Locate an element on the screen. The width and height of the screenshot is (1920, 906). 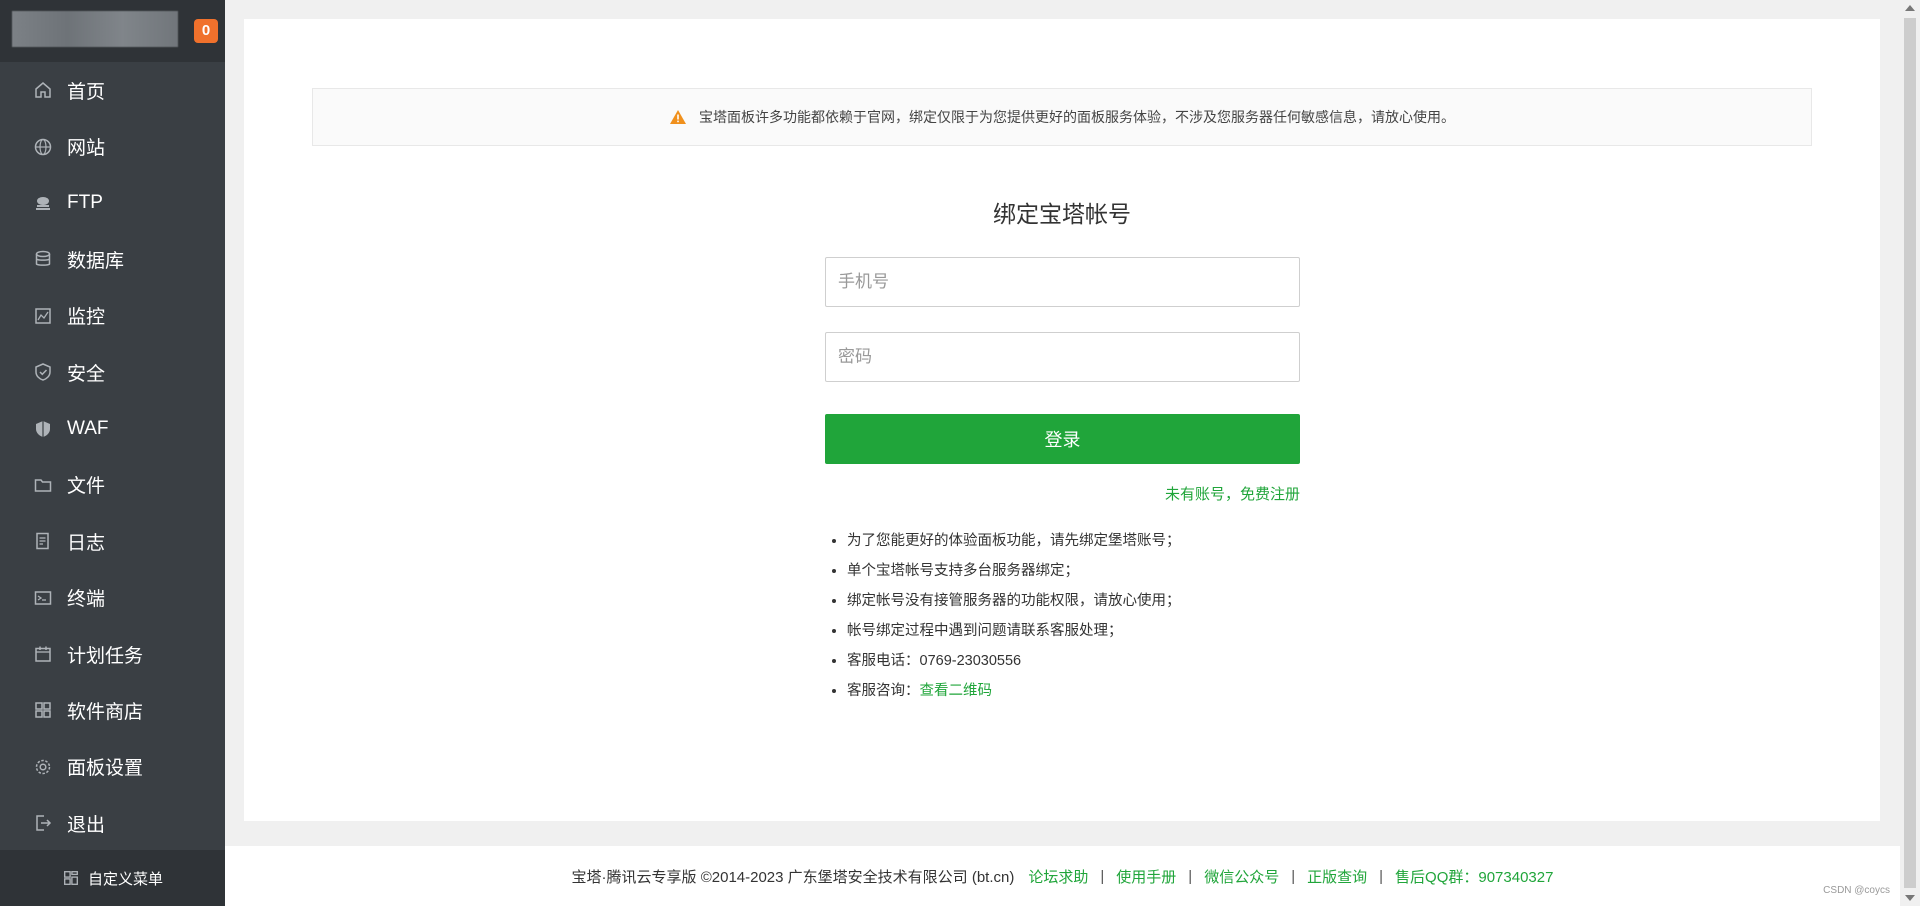
list-item: 单个宝塔帐号支持多台服务器绑定； is located at coordinates (1014, 571).